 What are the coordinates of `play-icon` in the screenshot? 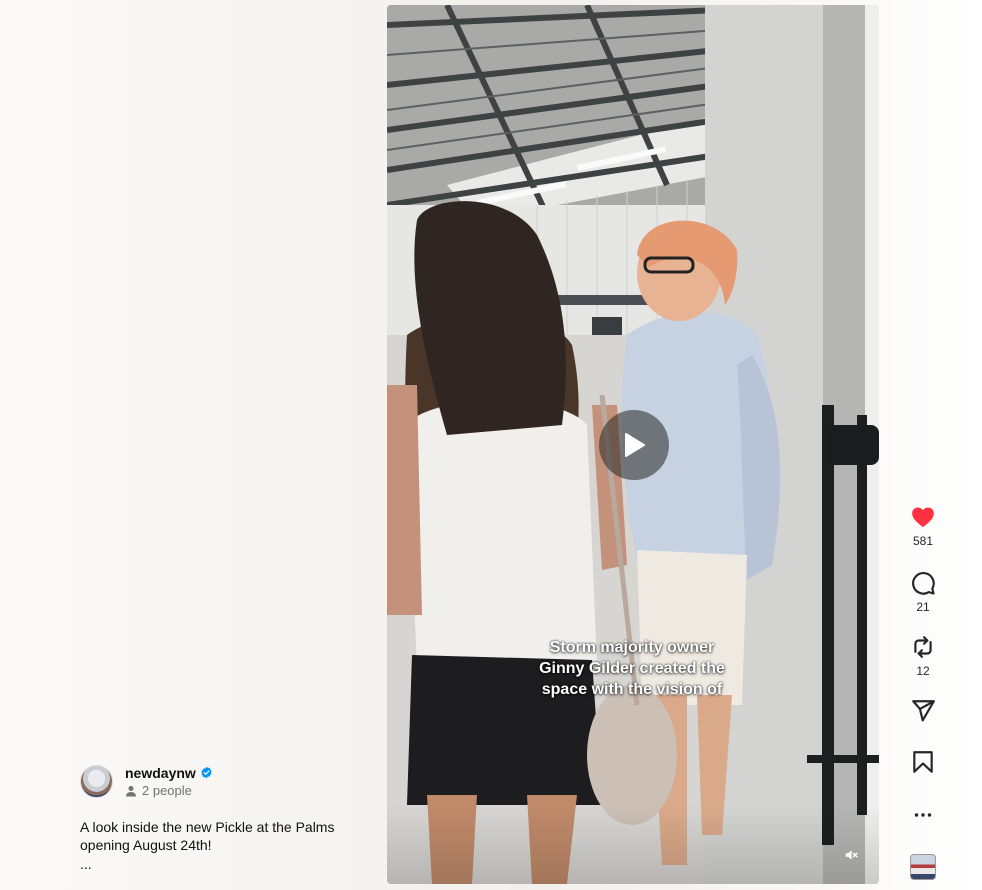 It's located at (635, 445).